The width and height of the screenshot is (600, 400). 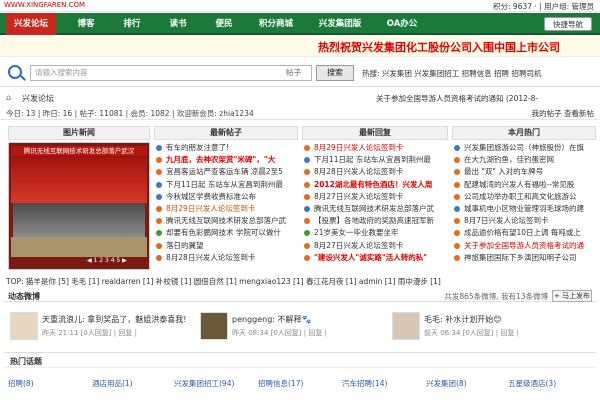 I want to click on weibo-item: 毛毛: 补水计划开始😊 前天 06:34 [0人回复] | 回复 |, so click(x=492, y=328).